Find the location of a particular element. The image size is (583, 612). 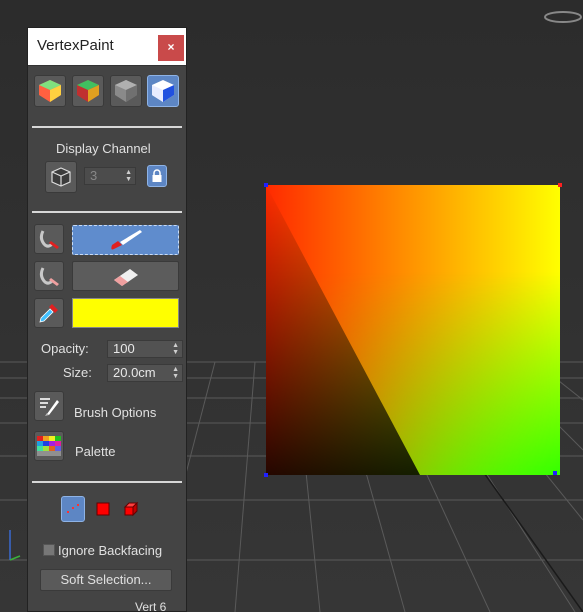

vertex-color-display-ambient-icon is located at coordinates (163, 91).